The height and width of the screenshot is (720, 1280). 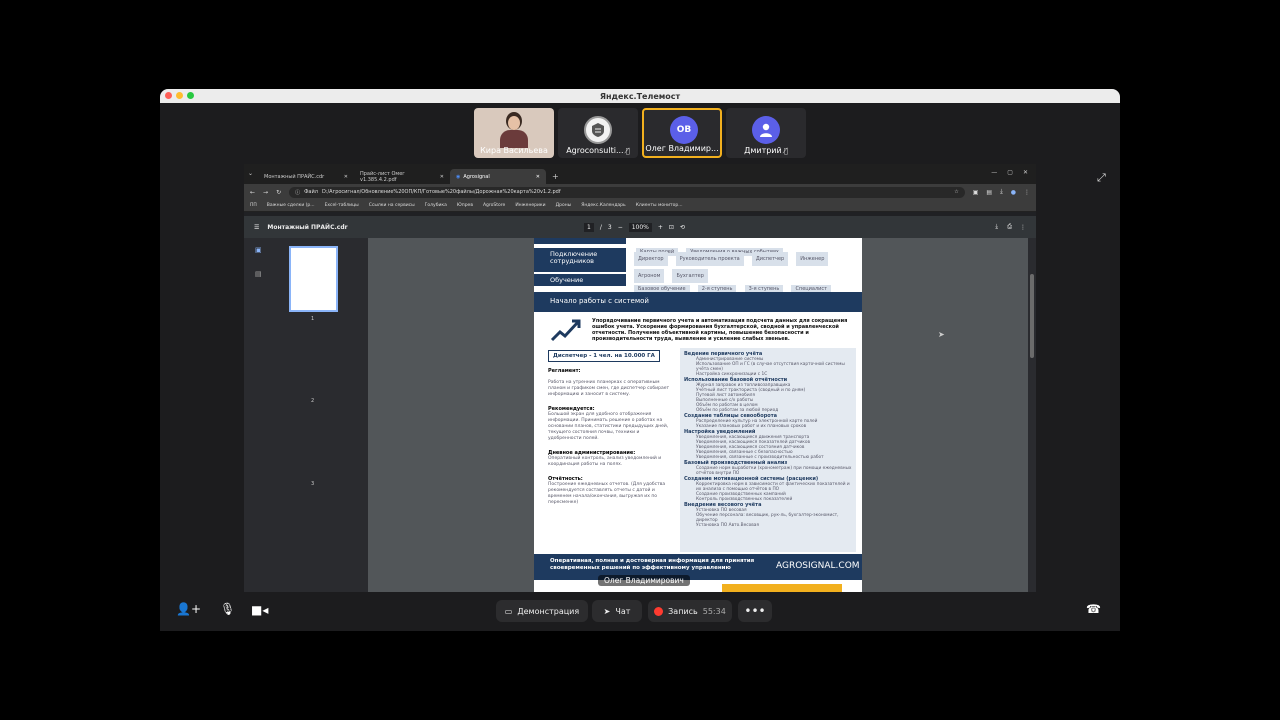 What do you see at coordinates (620, 227) in the screenshot?
I see `zoom-out-icon: −` at bounding box center [620, 227].